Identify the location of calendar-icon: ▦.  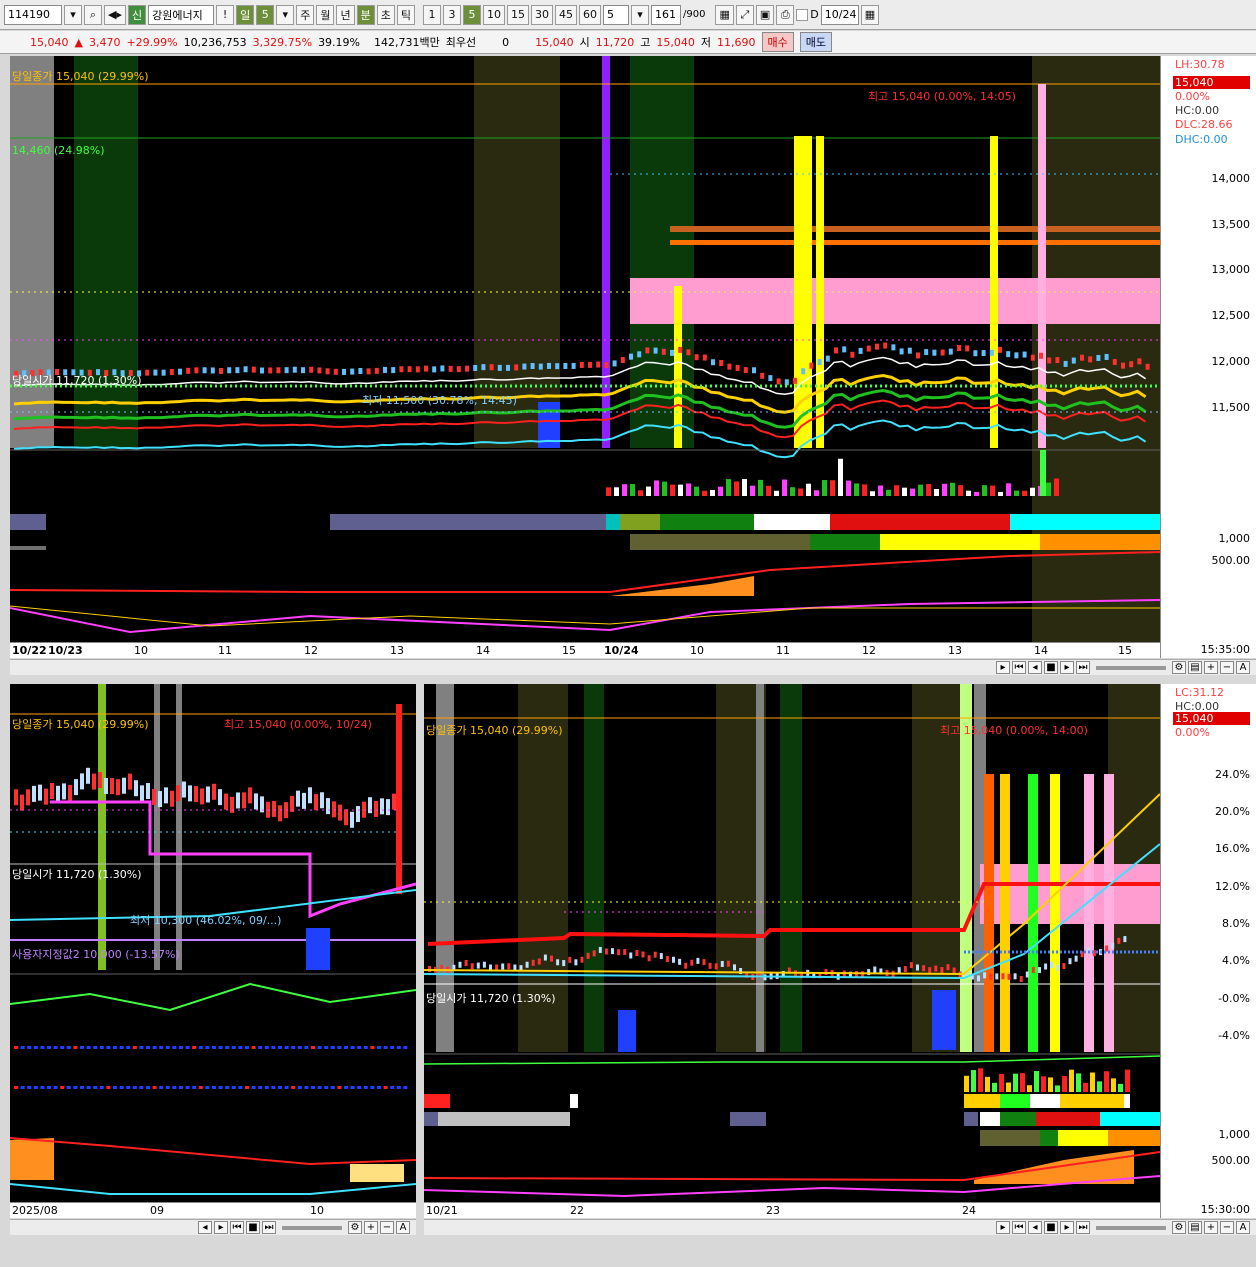
(870, 14).